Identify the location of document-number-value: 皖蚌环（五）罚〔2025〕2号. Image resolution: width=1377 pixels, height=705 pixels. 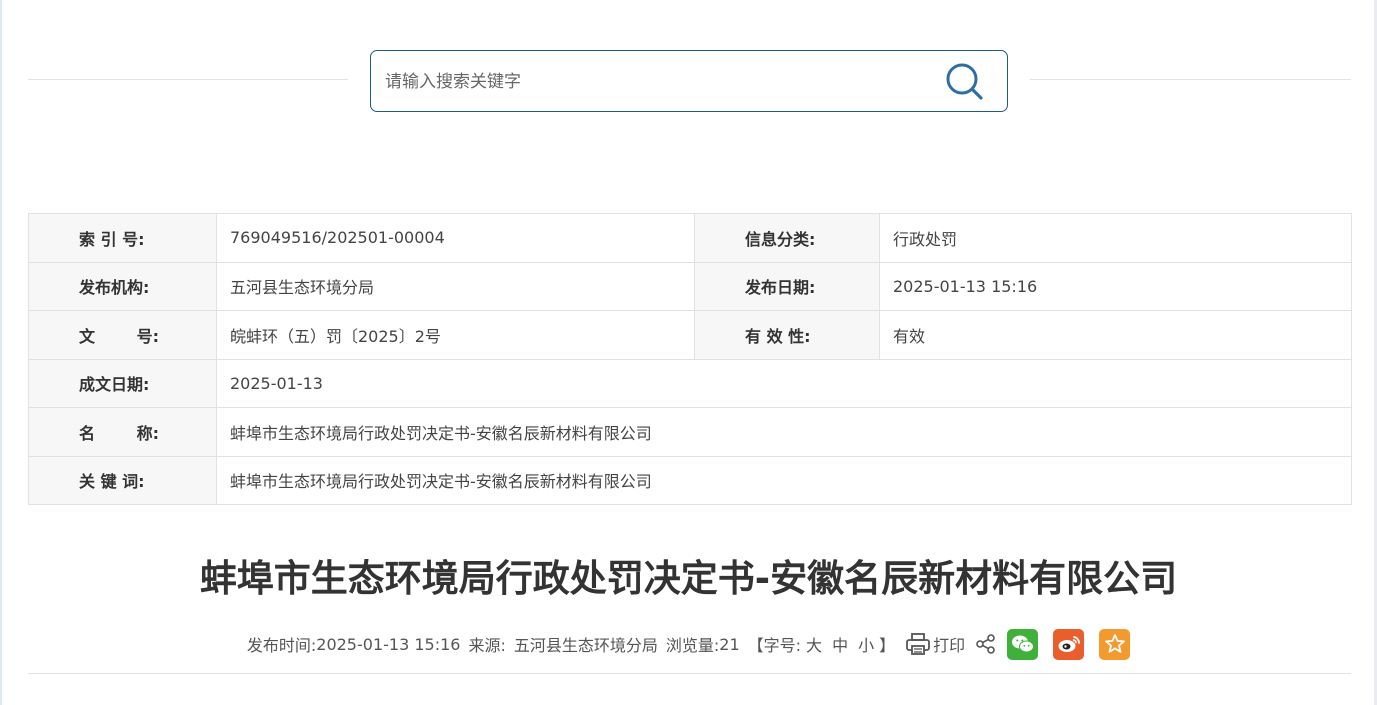
(455, 335).